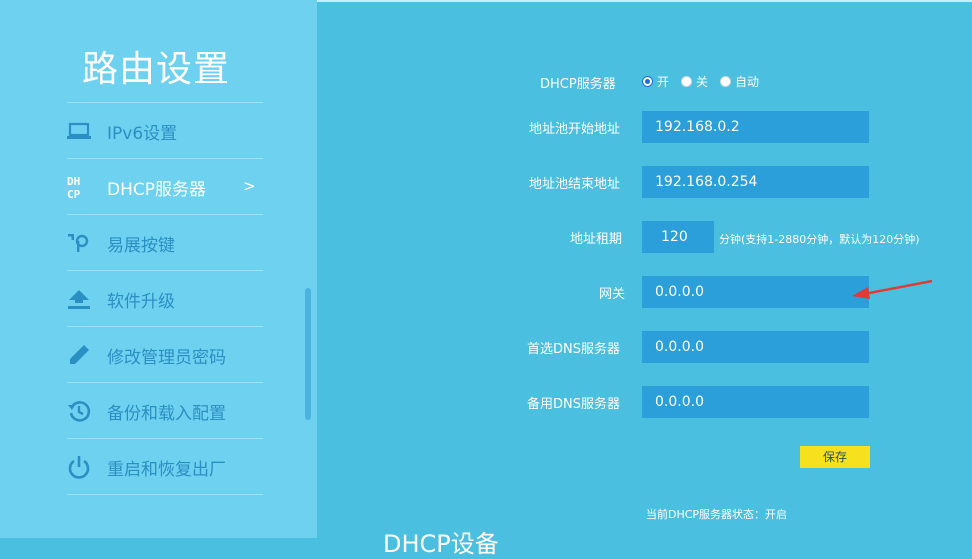 This screenshot has width=972, height=559. Describe the element at coordinates (655, 81) in the screenshot. I see `radio-on: 开` at that location.